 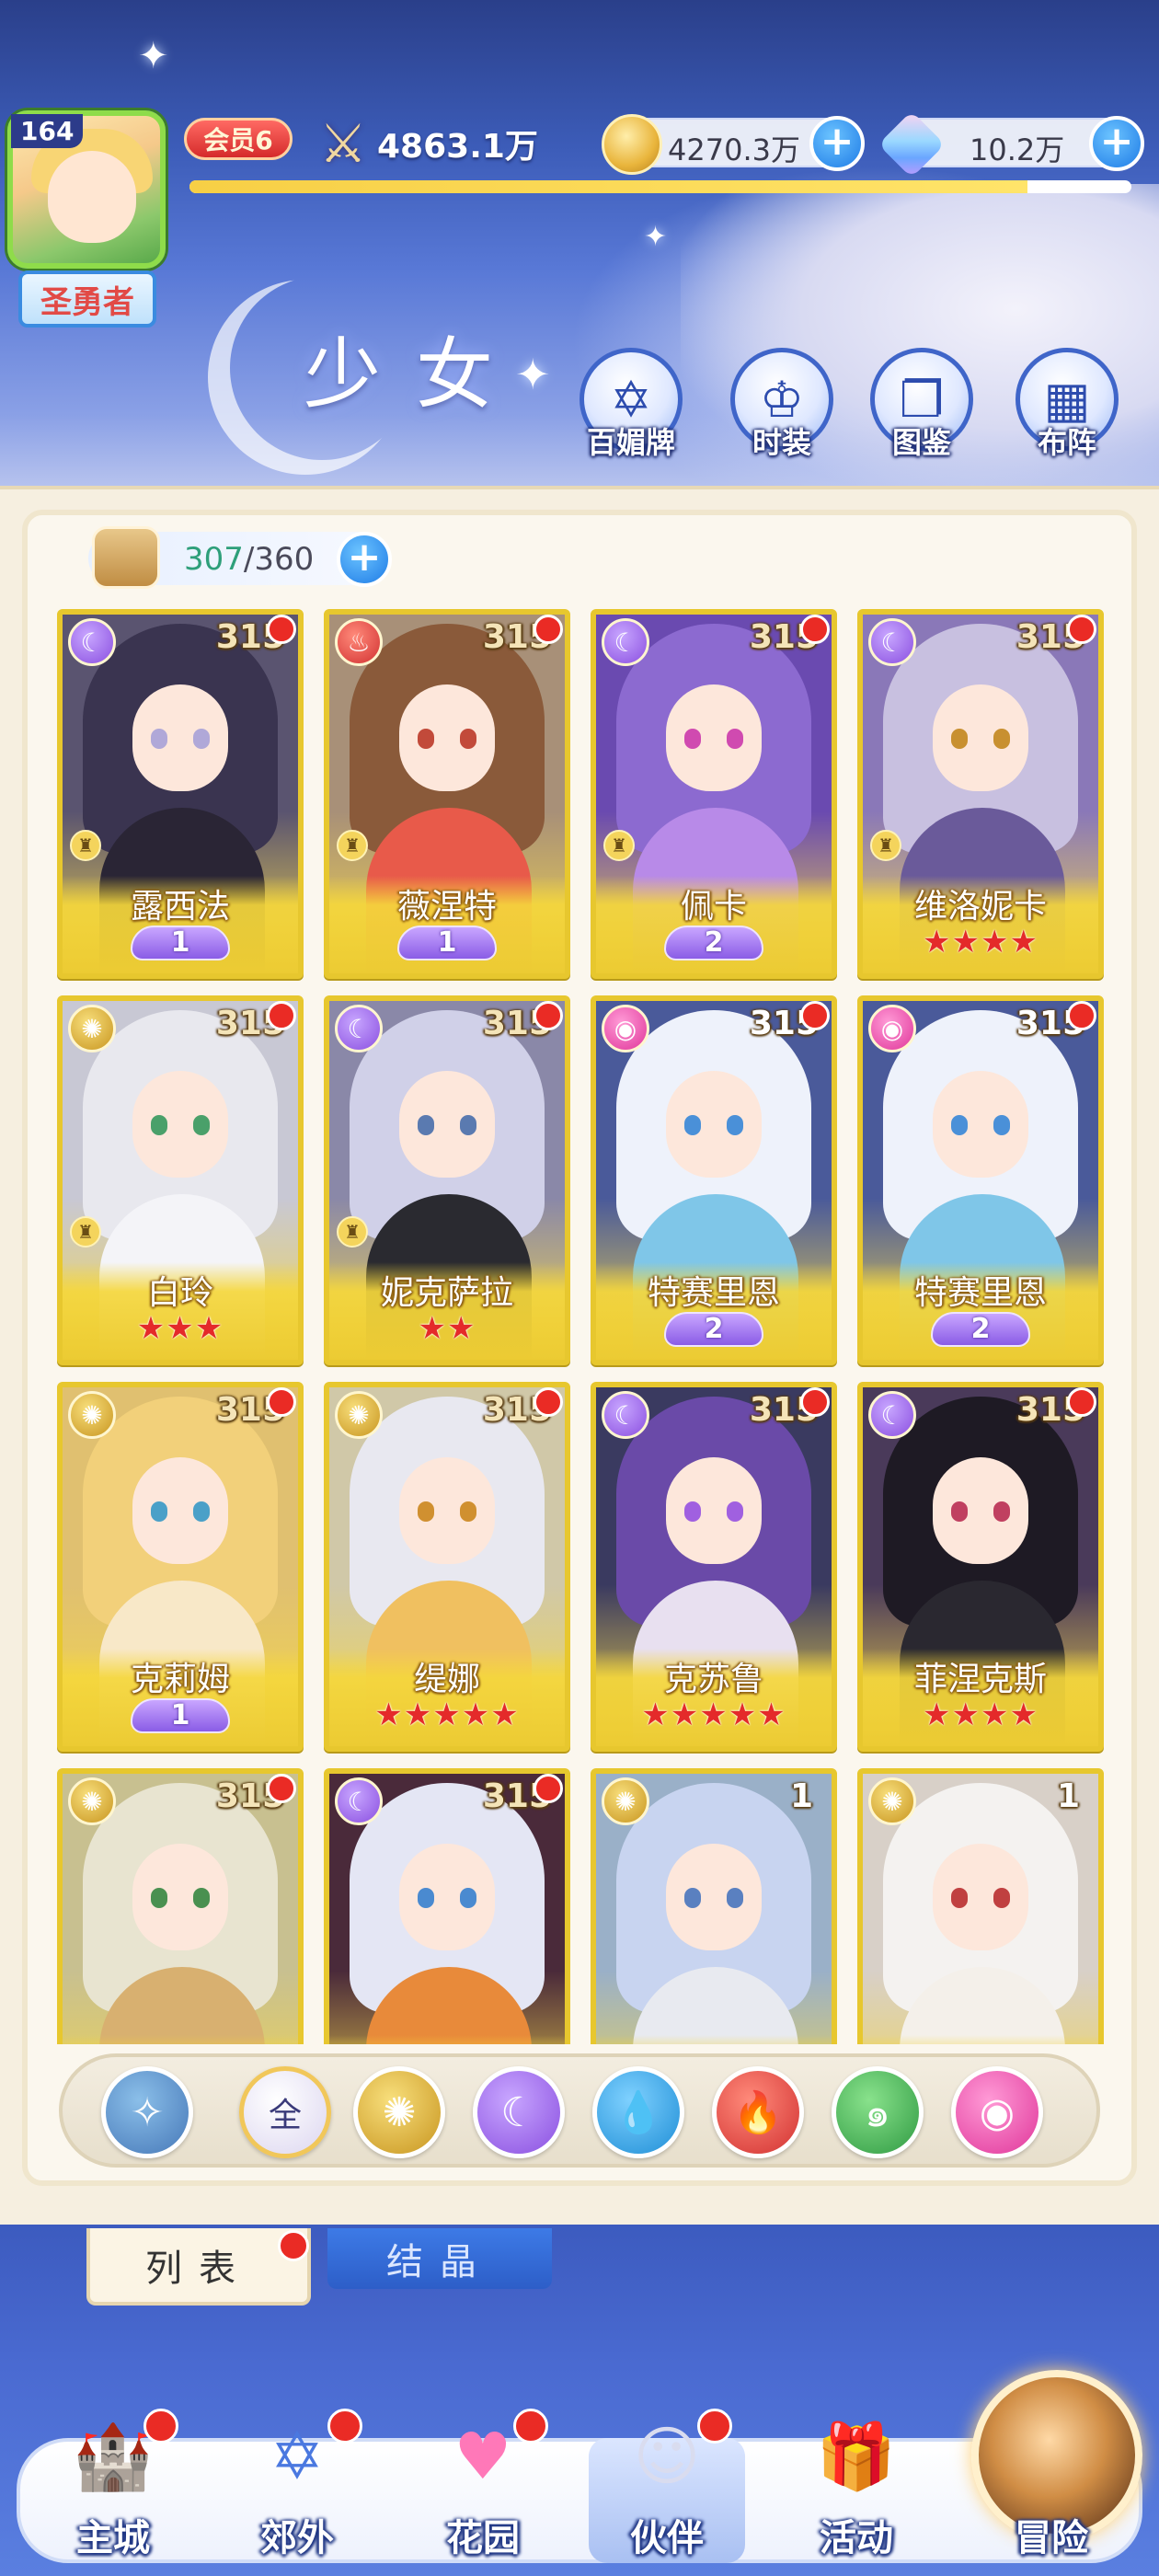 I want to click on power-sword-icon: ⚔, so click(x=343, y=143).